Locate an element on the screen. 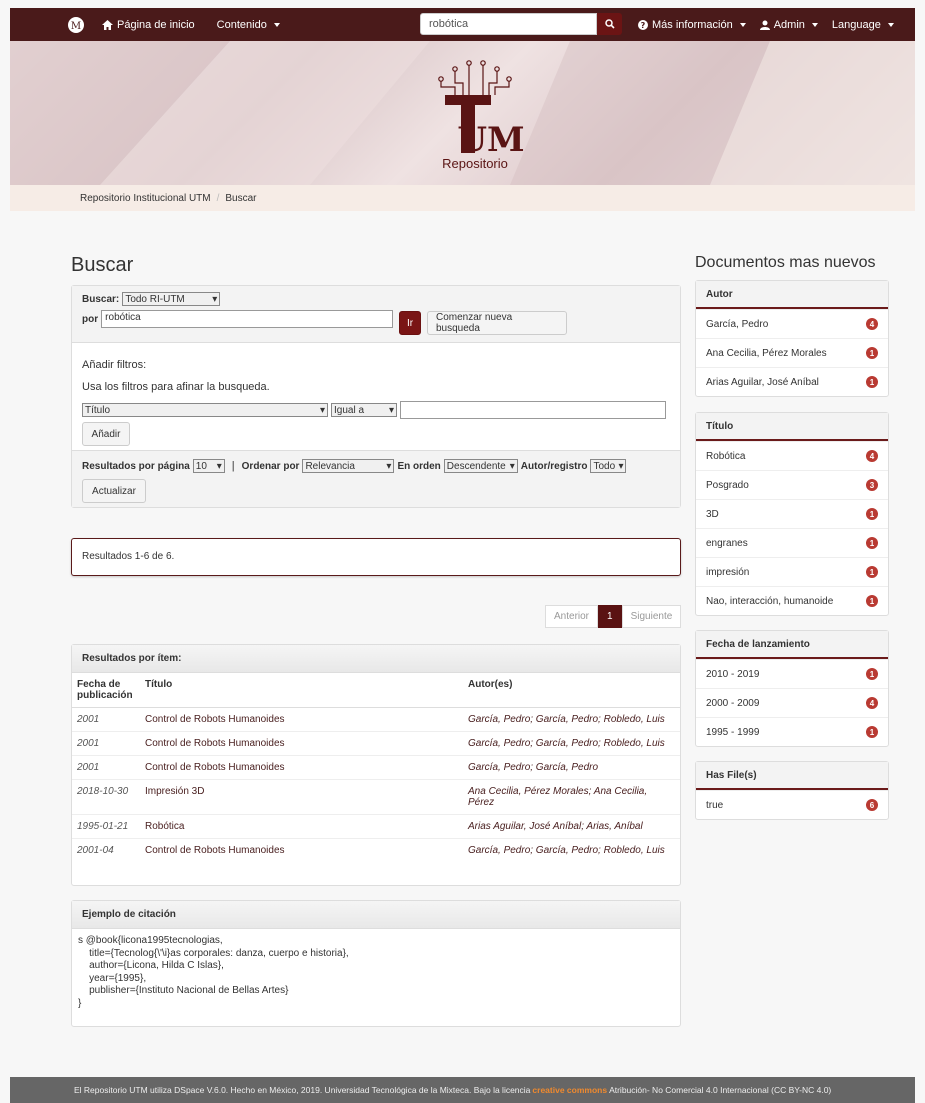  count-badge: 4 is located at coordinates (872, 456).